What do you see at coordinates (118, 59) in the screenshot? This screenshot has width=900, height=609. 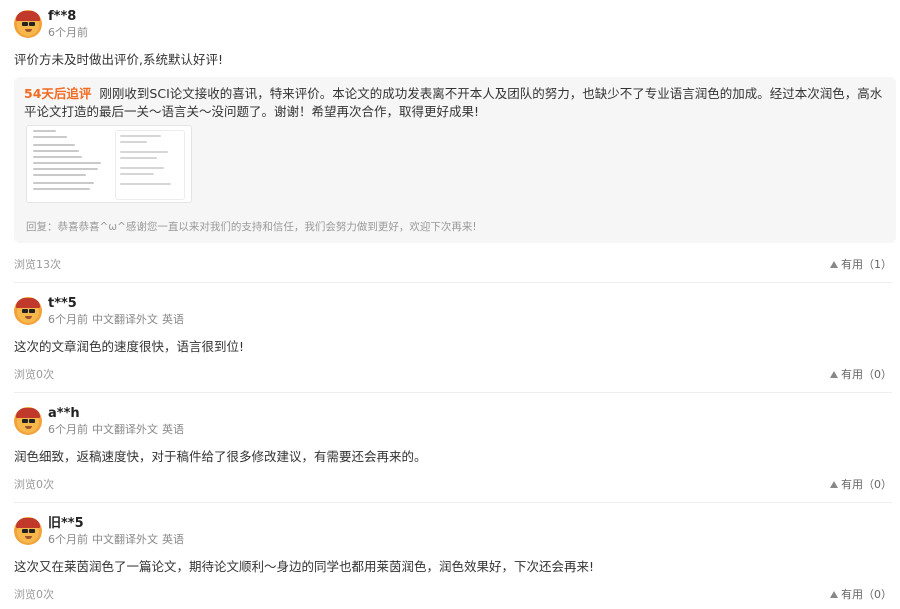 I see `review-content: 评价方未及时做出评价,系统默认好评!` at bounding box center [118, 59].